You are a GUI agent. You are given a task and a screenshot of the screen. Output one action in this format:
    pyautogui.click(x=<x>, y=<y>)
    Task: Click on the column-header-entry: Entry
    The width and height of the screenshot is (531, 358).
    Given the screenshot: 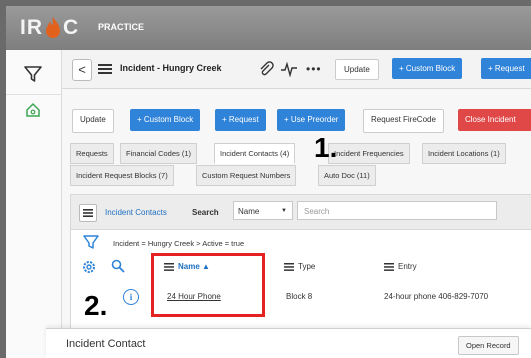 What is the action you would take?
    pyautogui.click(x=400, y=266)
    